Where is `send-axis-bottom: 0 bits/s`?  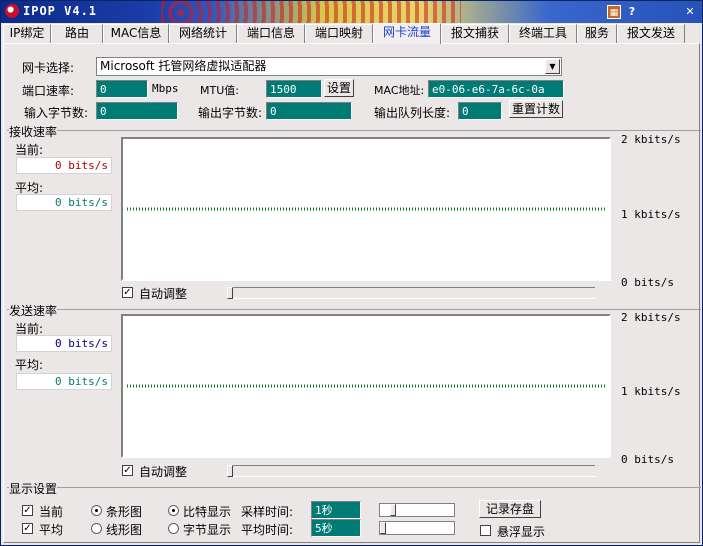
send-axis-bottom: 0 bits/s is located at coordinates (647, 459).